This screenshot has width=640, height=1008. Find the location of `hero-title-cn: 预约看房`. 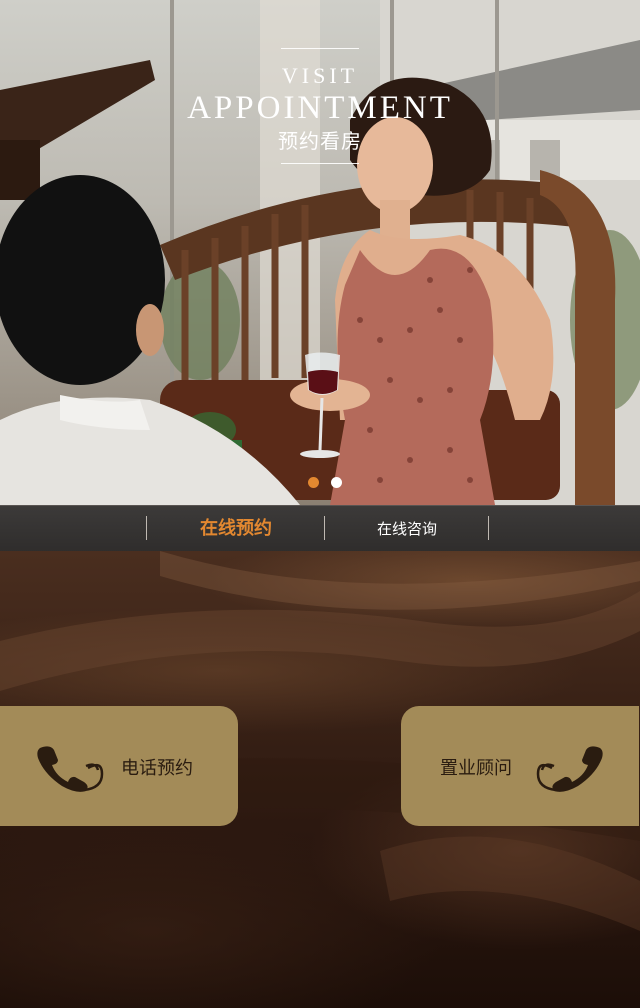

hero-title-cn: 预约看房 is located at coordinates (320, 141).